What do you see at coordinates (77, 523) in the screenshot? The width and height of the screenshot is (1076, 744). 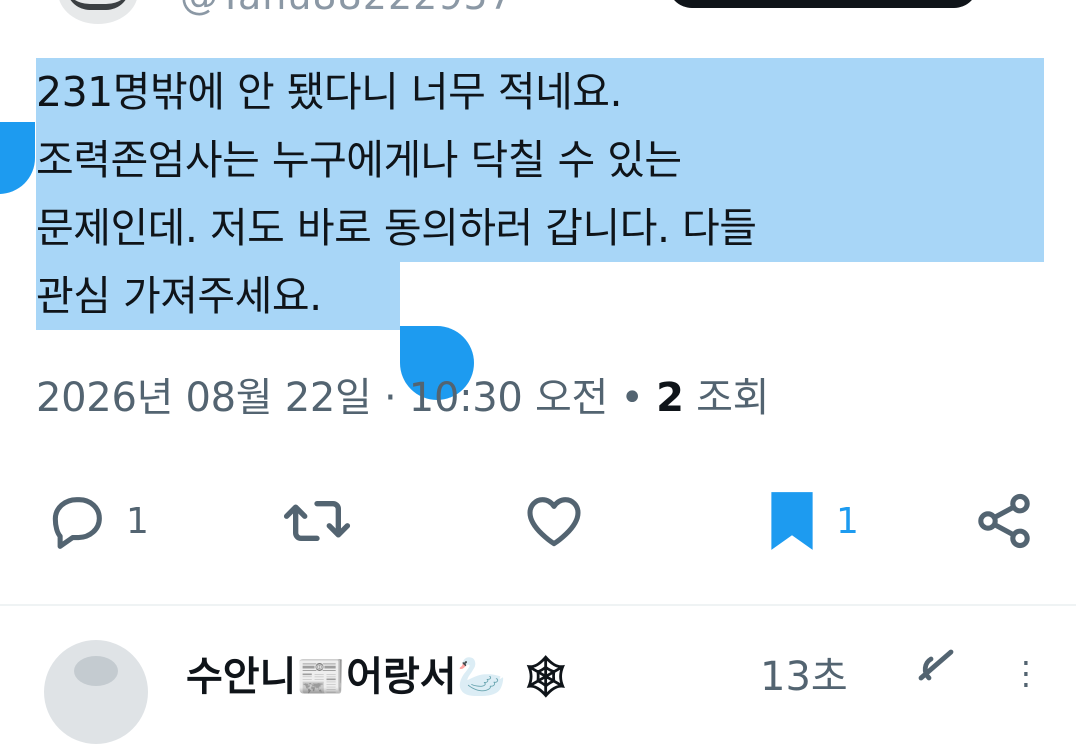 I see `reply-icon` at bounding box center [77, 523].